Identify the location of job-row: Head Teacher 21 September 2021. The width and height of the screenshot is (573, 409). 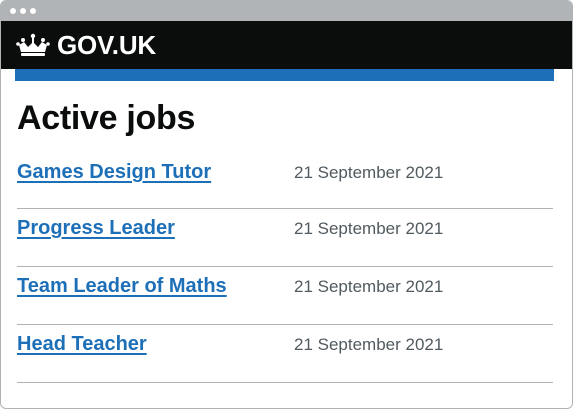
(285, 354).